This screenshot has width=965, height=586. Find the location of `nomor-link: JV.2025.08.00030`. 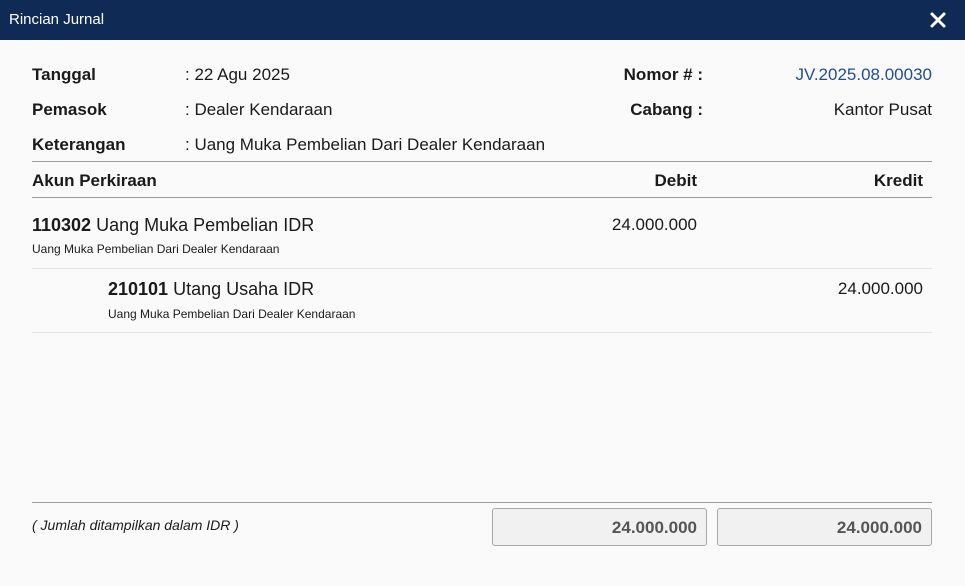

nomor-link: JV.2025.08.00030 is located at coordinates (864, 75).